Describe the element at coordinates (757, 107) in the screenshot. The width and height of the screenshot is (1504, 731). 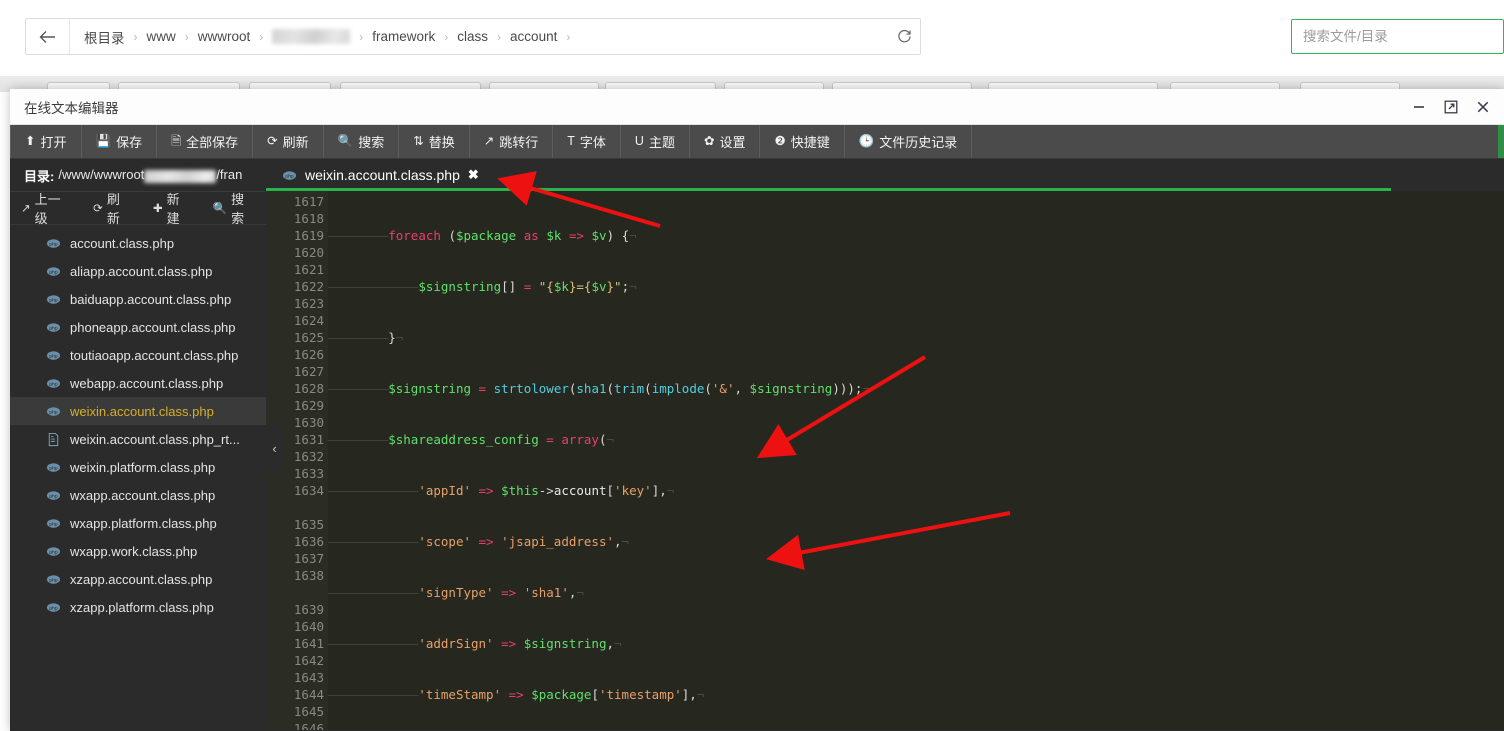
I see `window-titlebar: 在线文本编辑器` at that location.